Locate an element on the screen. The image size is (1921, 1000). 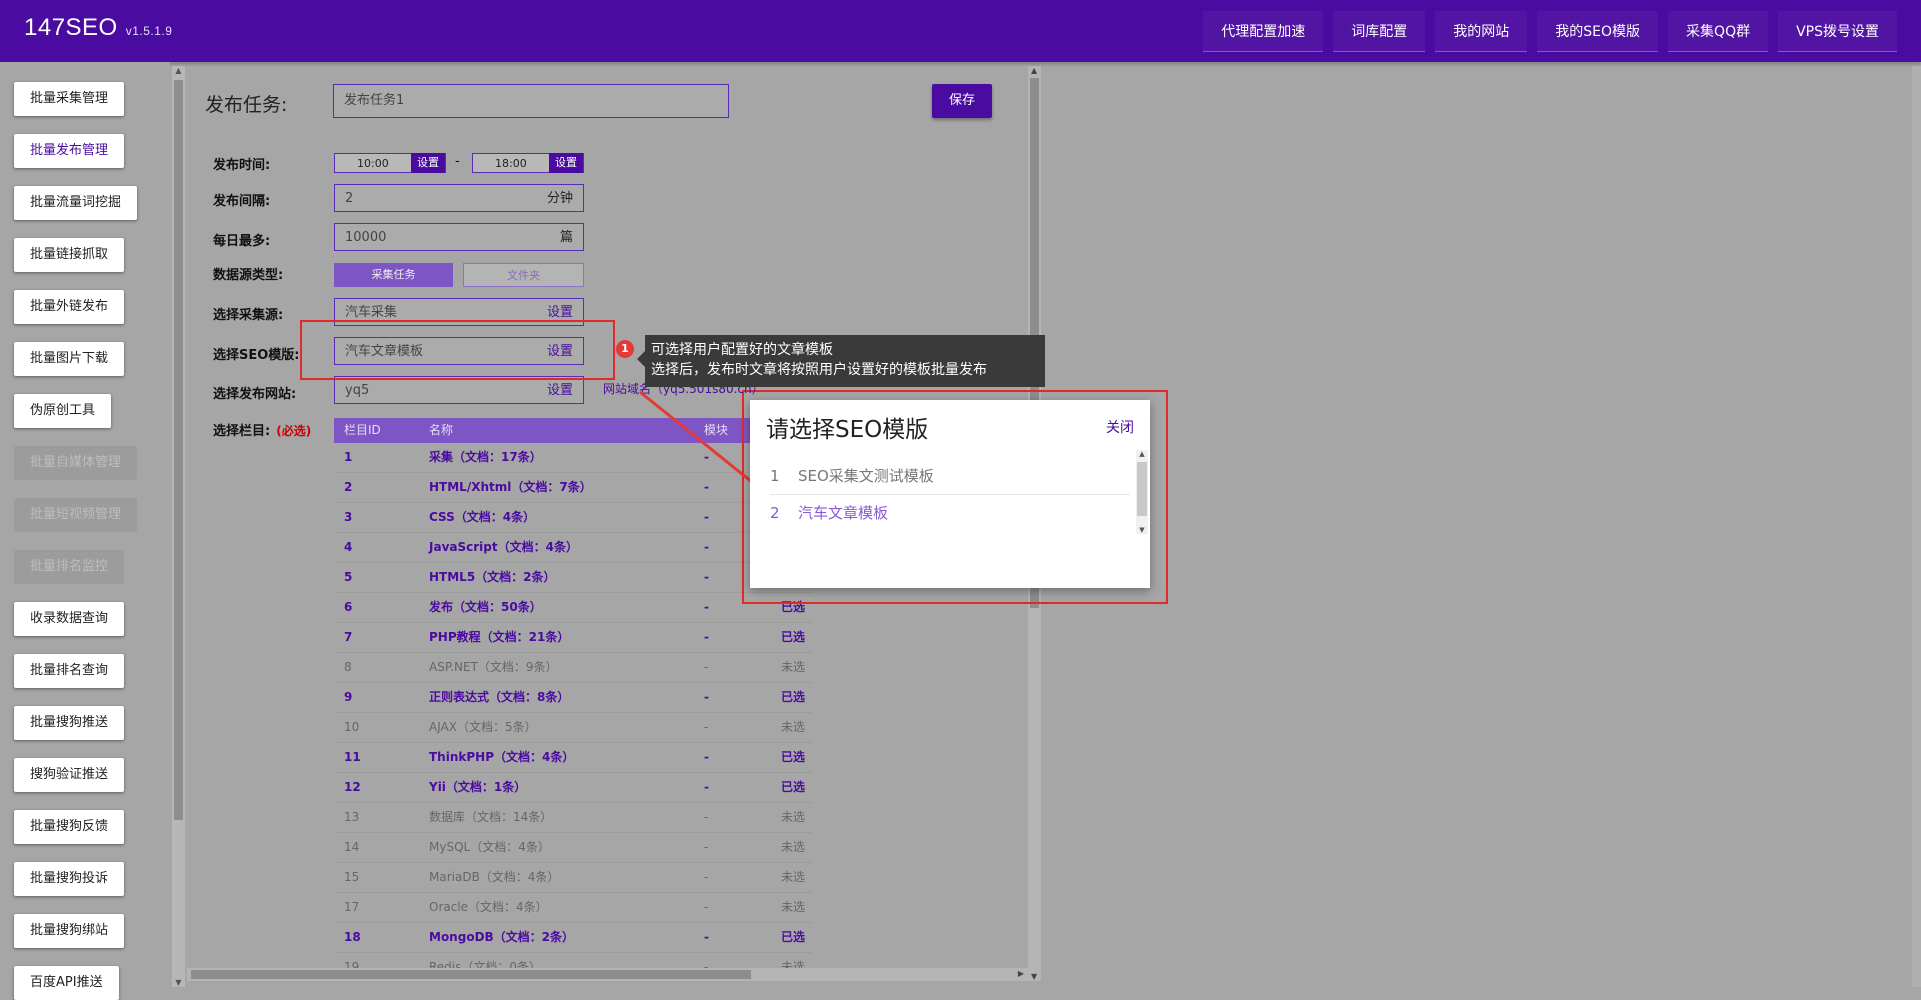
table-header: 栏目ID 名称 模块 is located at coordinates (573, 430).